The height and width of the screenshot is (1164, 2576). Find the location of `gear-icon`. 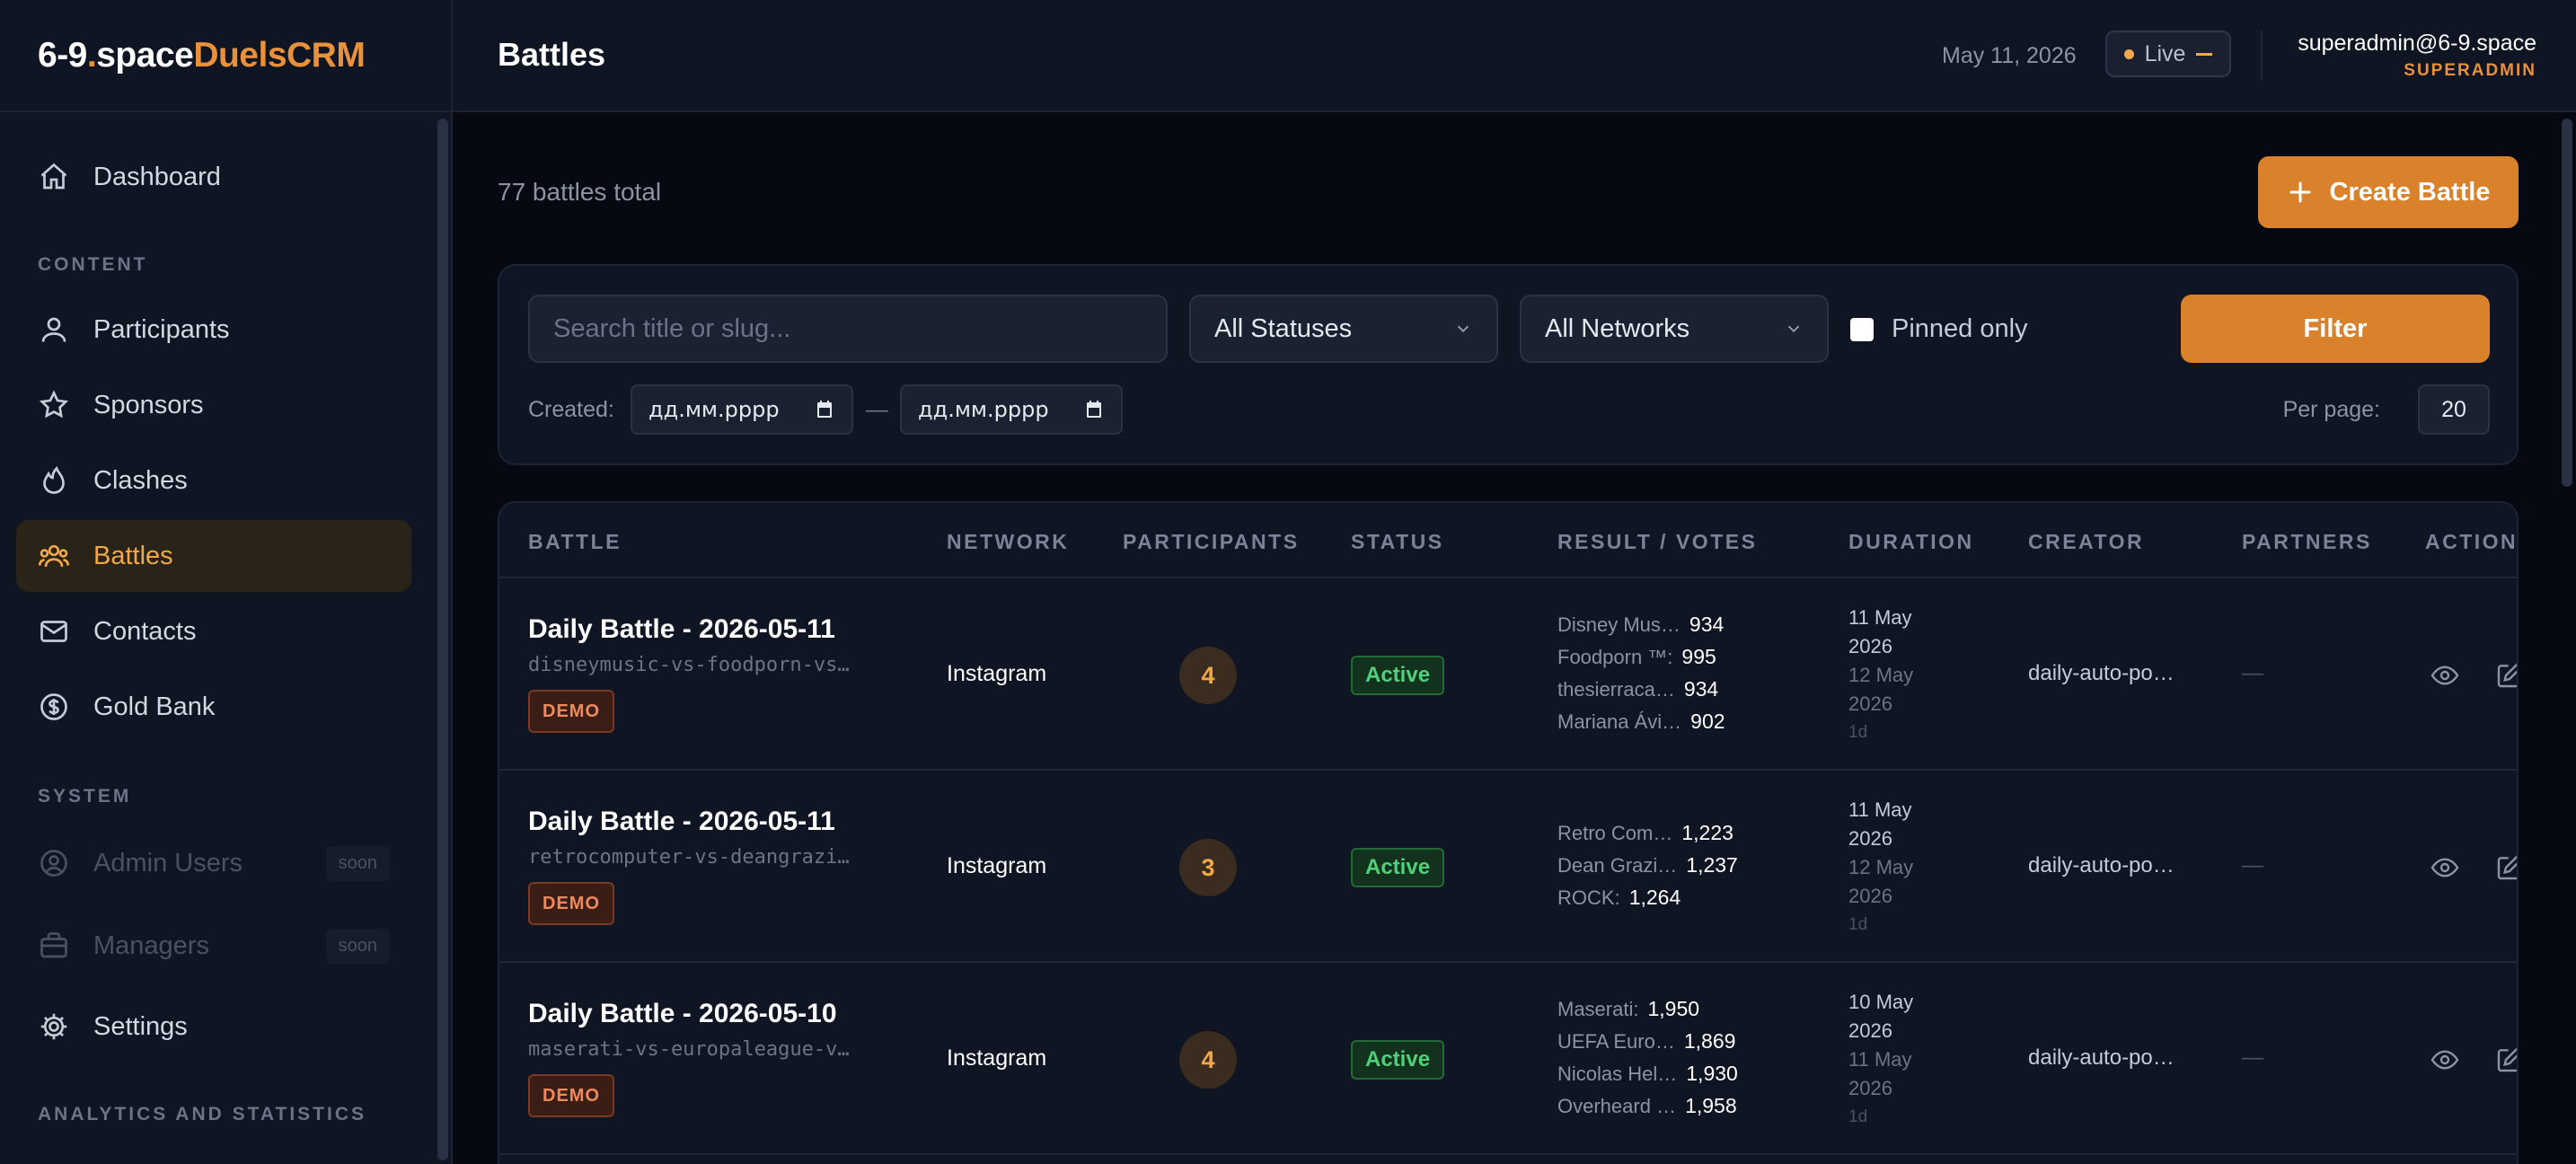

gear-icon is located at coordinates (53, 1026).